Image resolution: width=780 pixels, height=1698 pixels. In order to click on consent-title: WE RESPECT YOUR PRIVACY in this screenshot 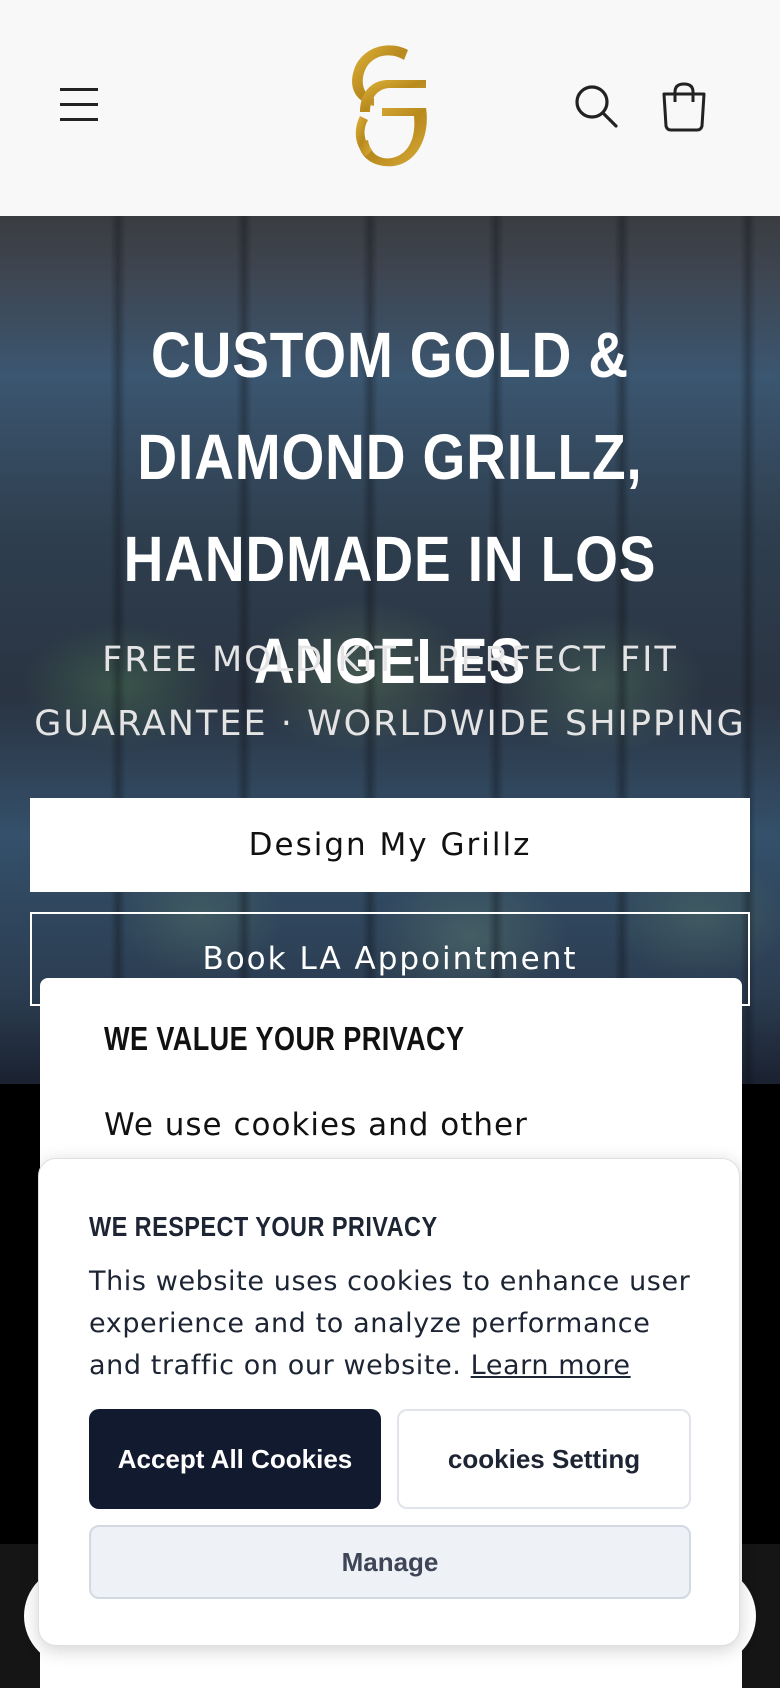, I will do `click(263, 1226)`.